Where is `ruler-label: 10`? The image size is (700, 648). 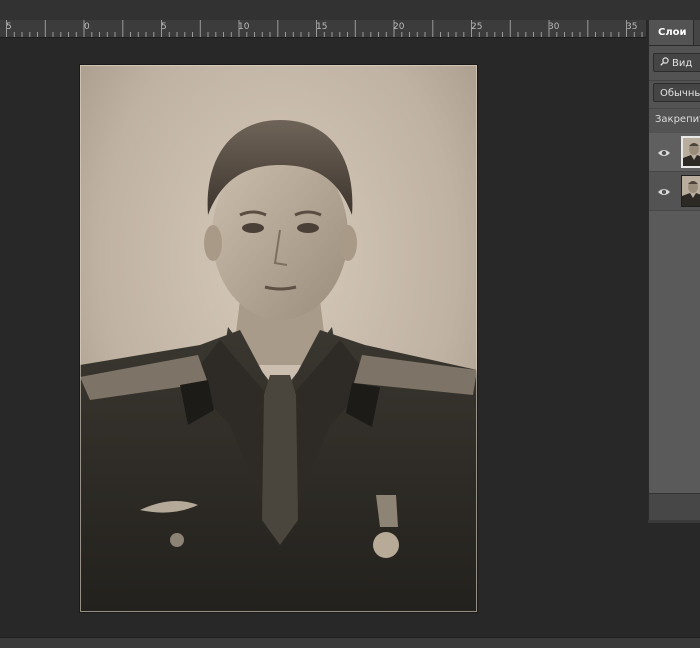
ruler-label: 10 is located at coordinates (244, 27).